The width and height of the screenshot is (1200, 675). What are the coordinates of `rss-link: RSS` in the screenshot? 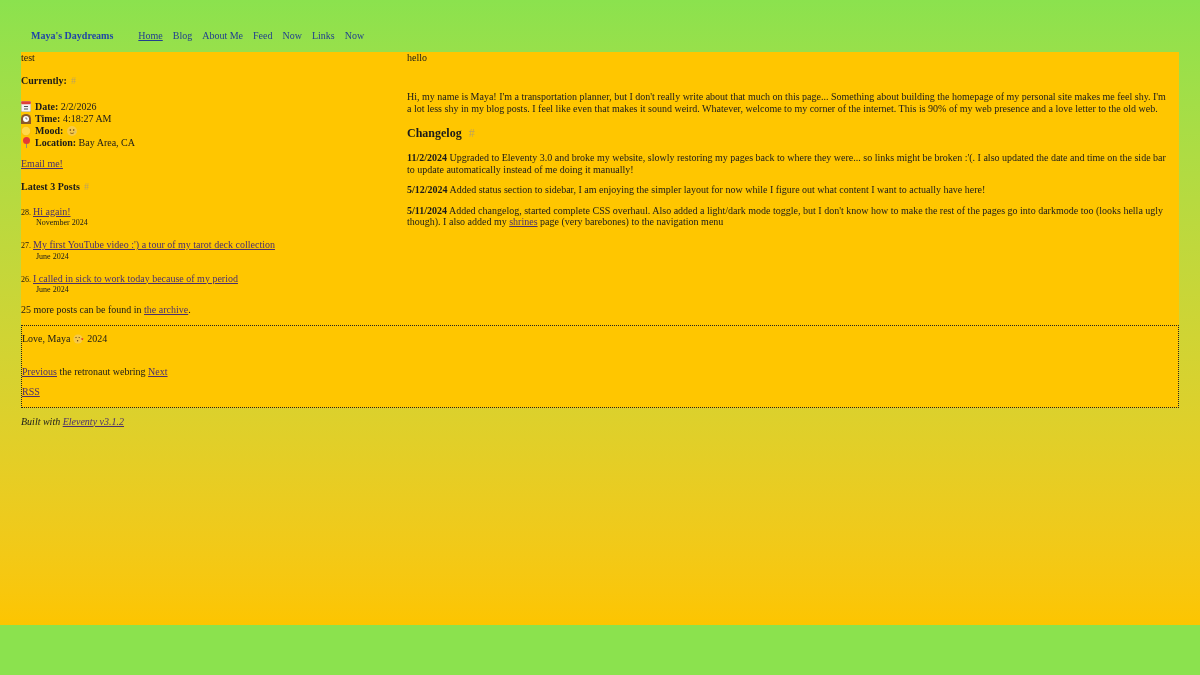 It's located at (31, 392).